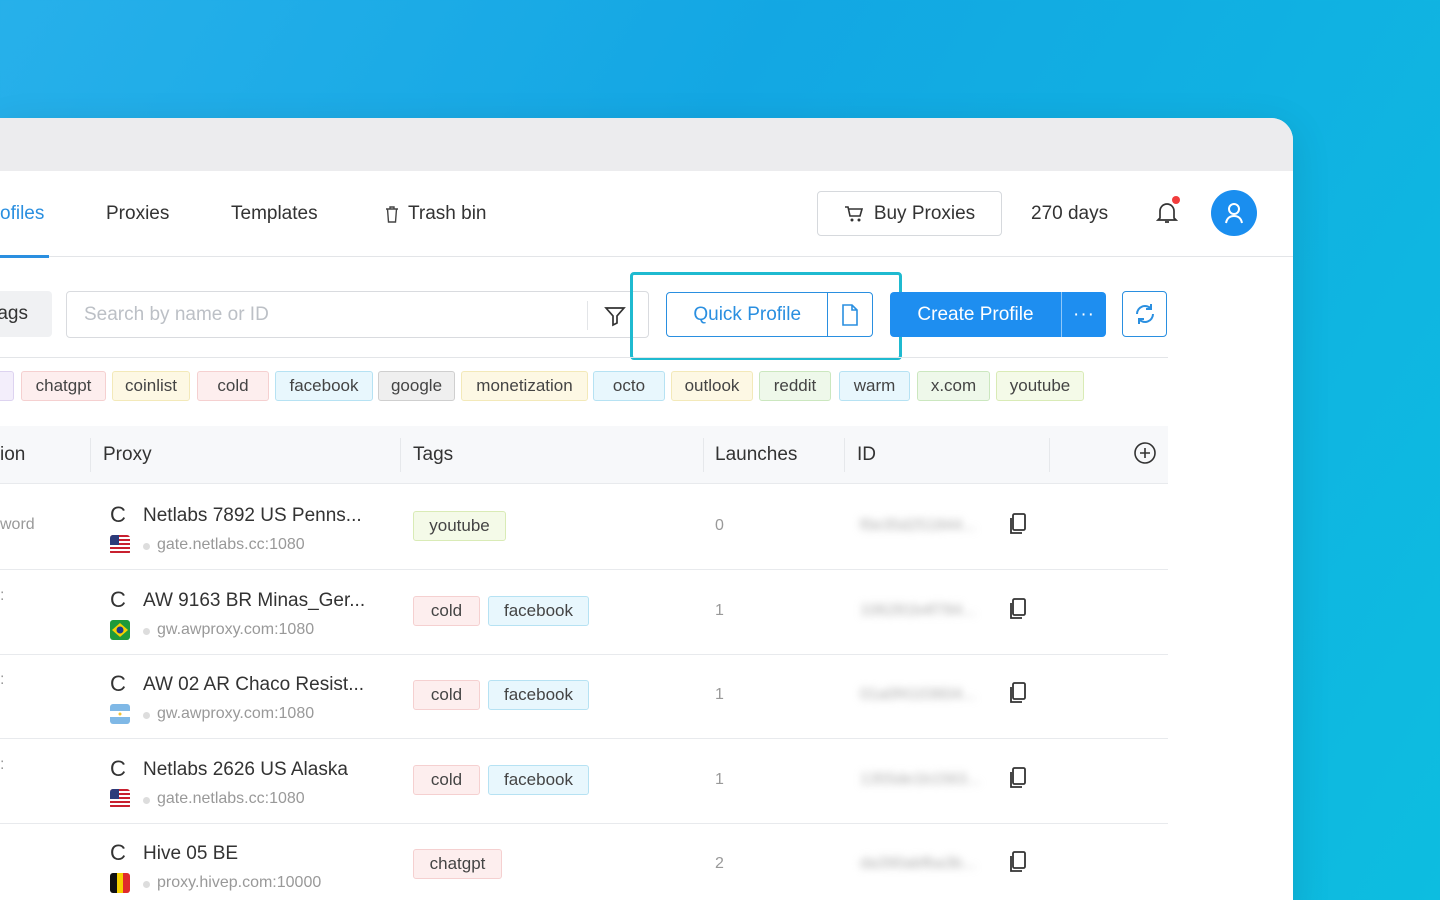  I want to click on tag-chip: coinlist, so click(151, 386).